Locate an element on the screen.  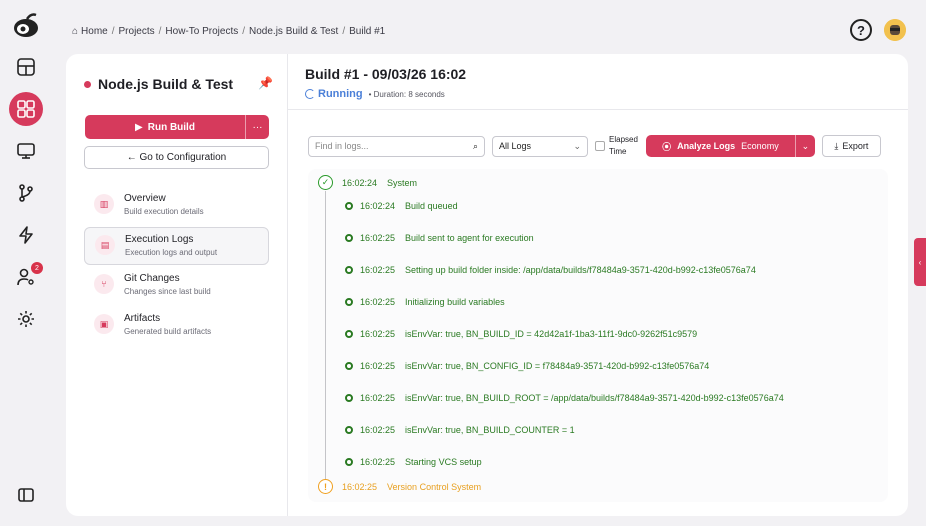
timeline-line is located at coordinates (325, 339).